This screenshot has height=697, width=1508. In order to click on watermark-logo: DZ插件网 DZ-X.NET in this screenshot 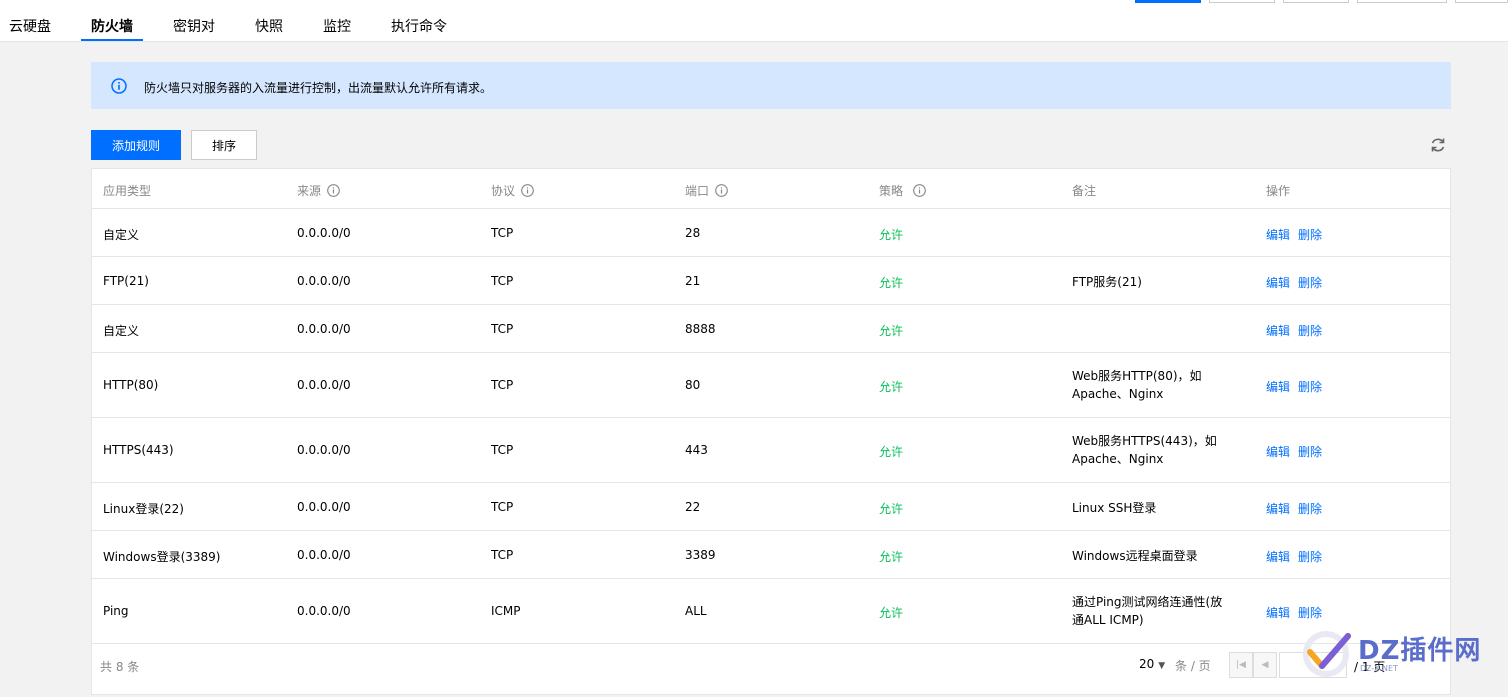, I will do `click(1398, 654)`.